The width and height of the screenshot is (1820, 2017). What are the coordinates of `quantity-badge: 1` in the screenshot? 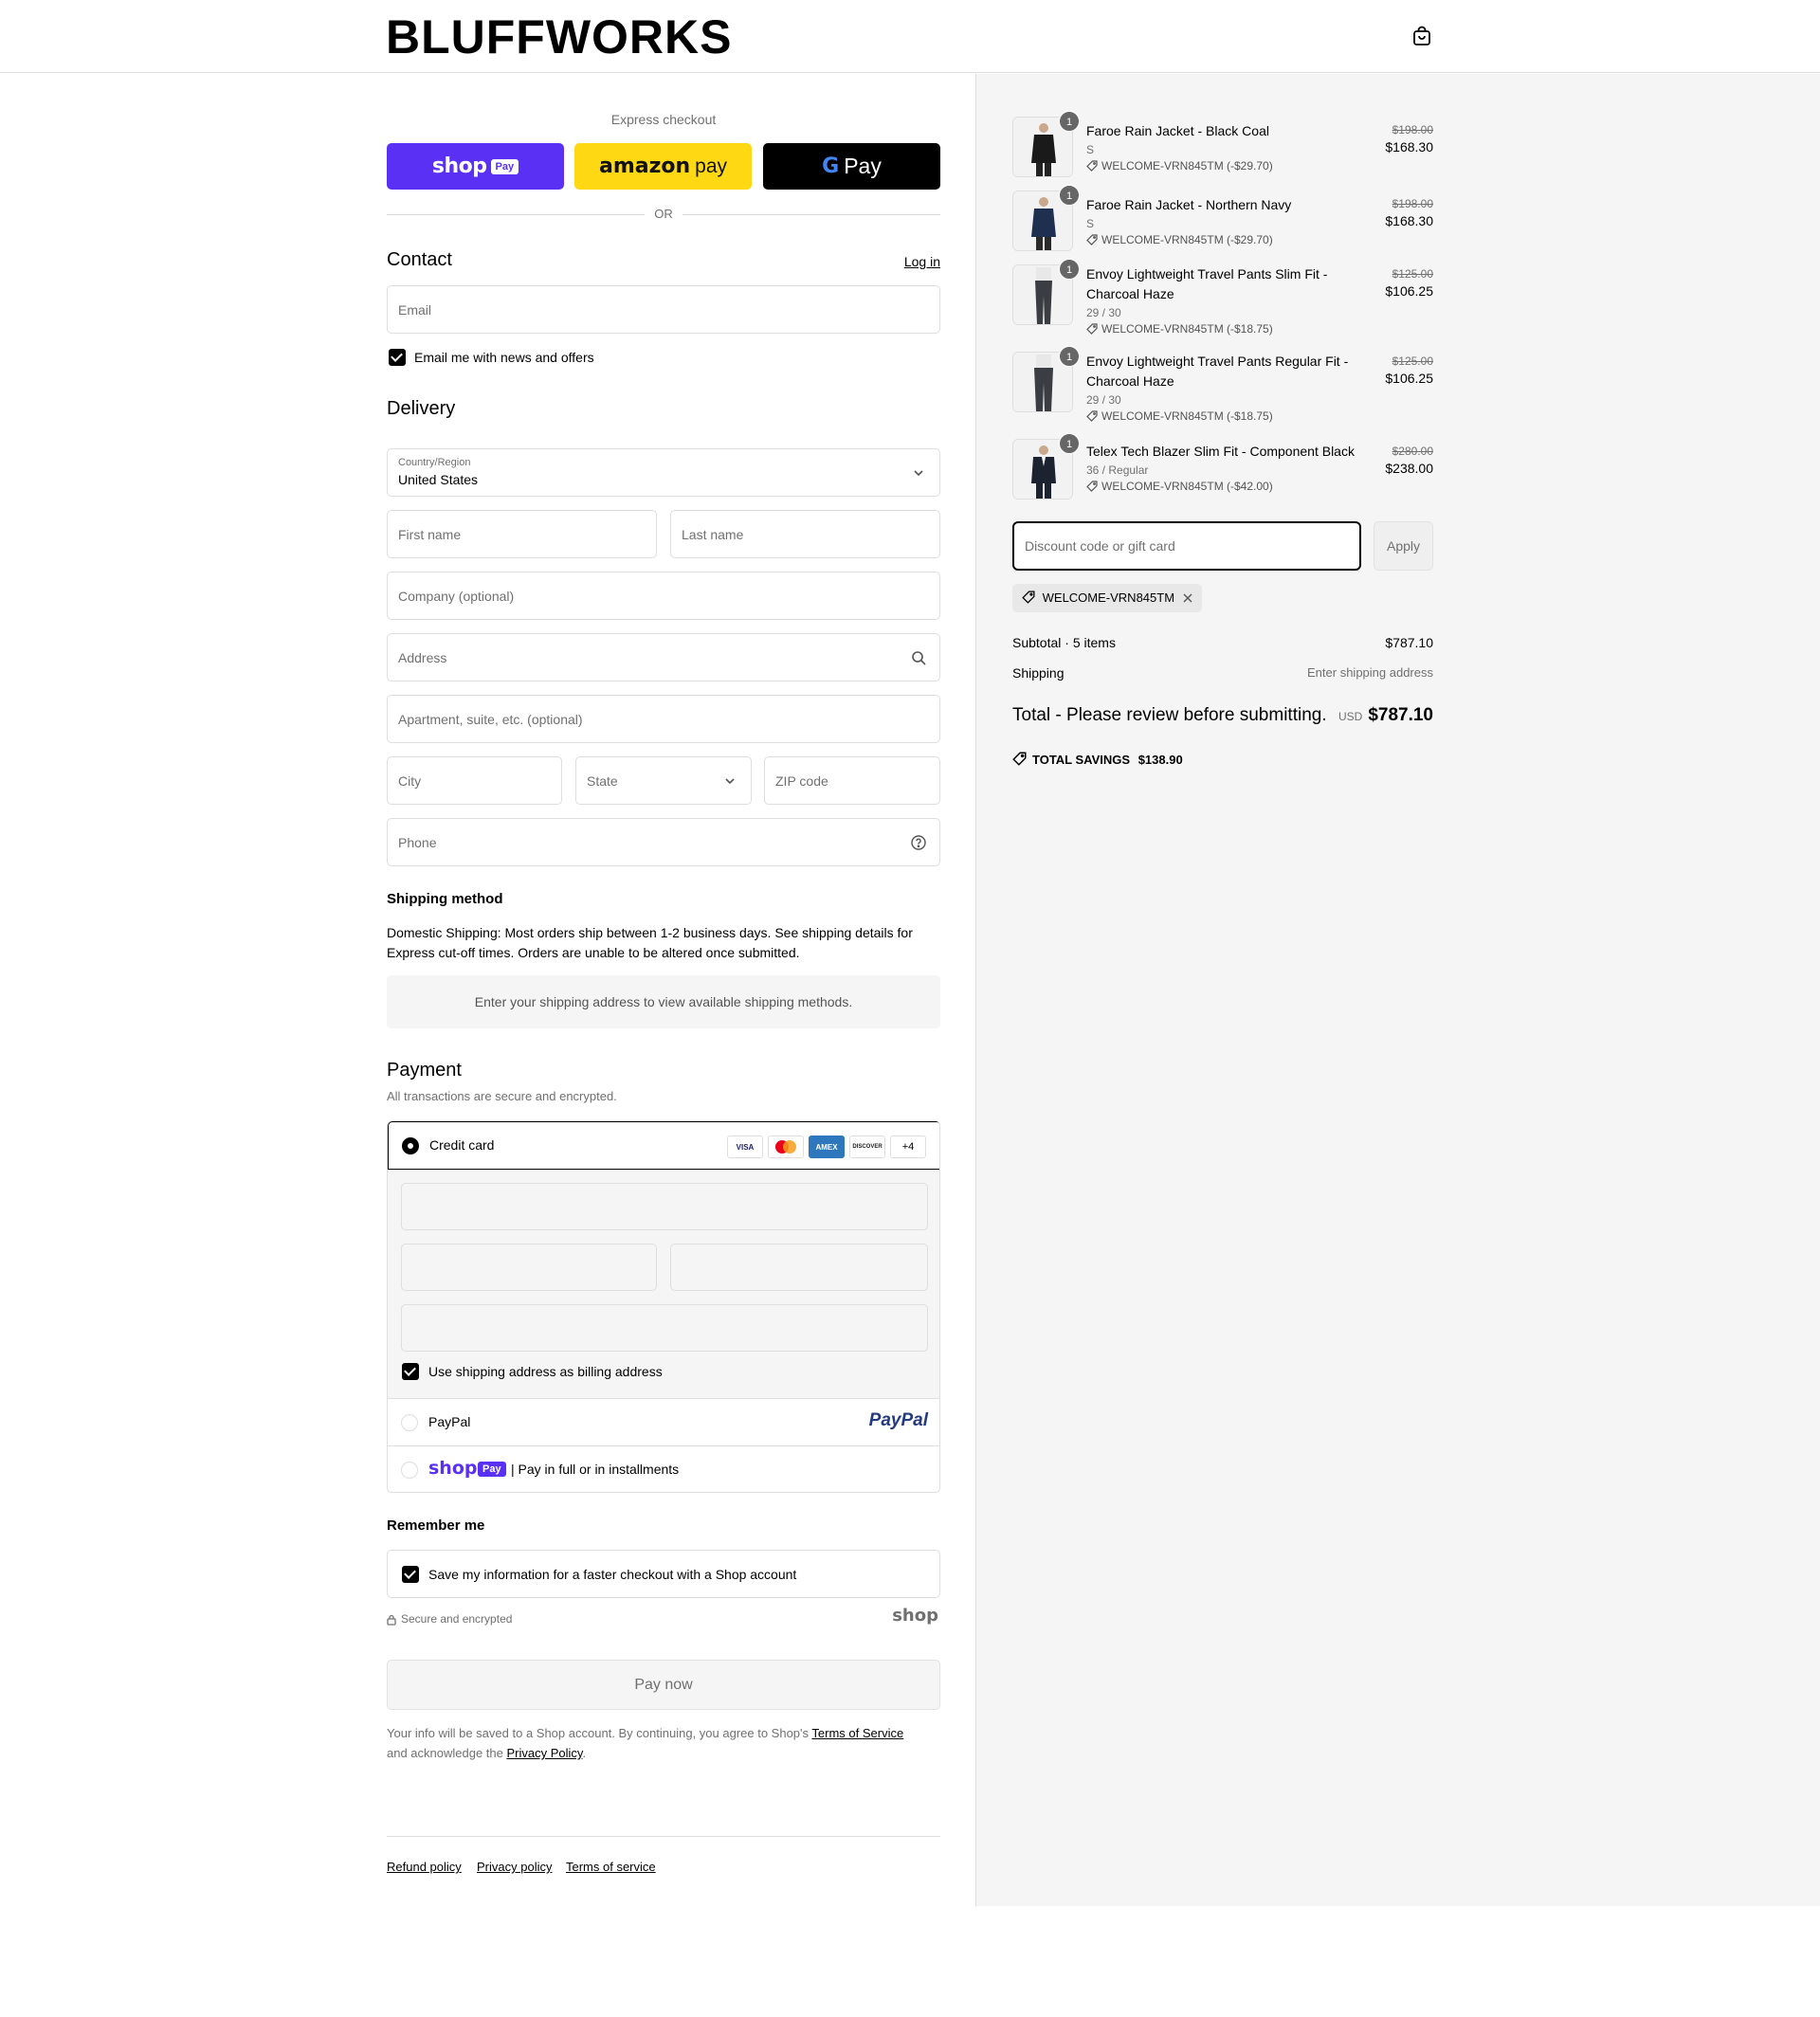 It's located at (1069, 122).